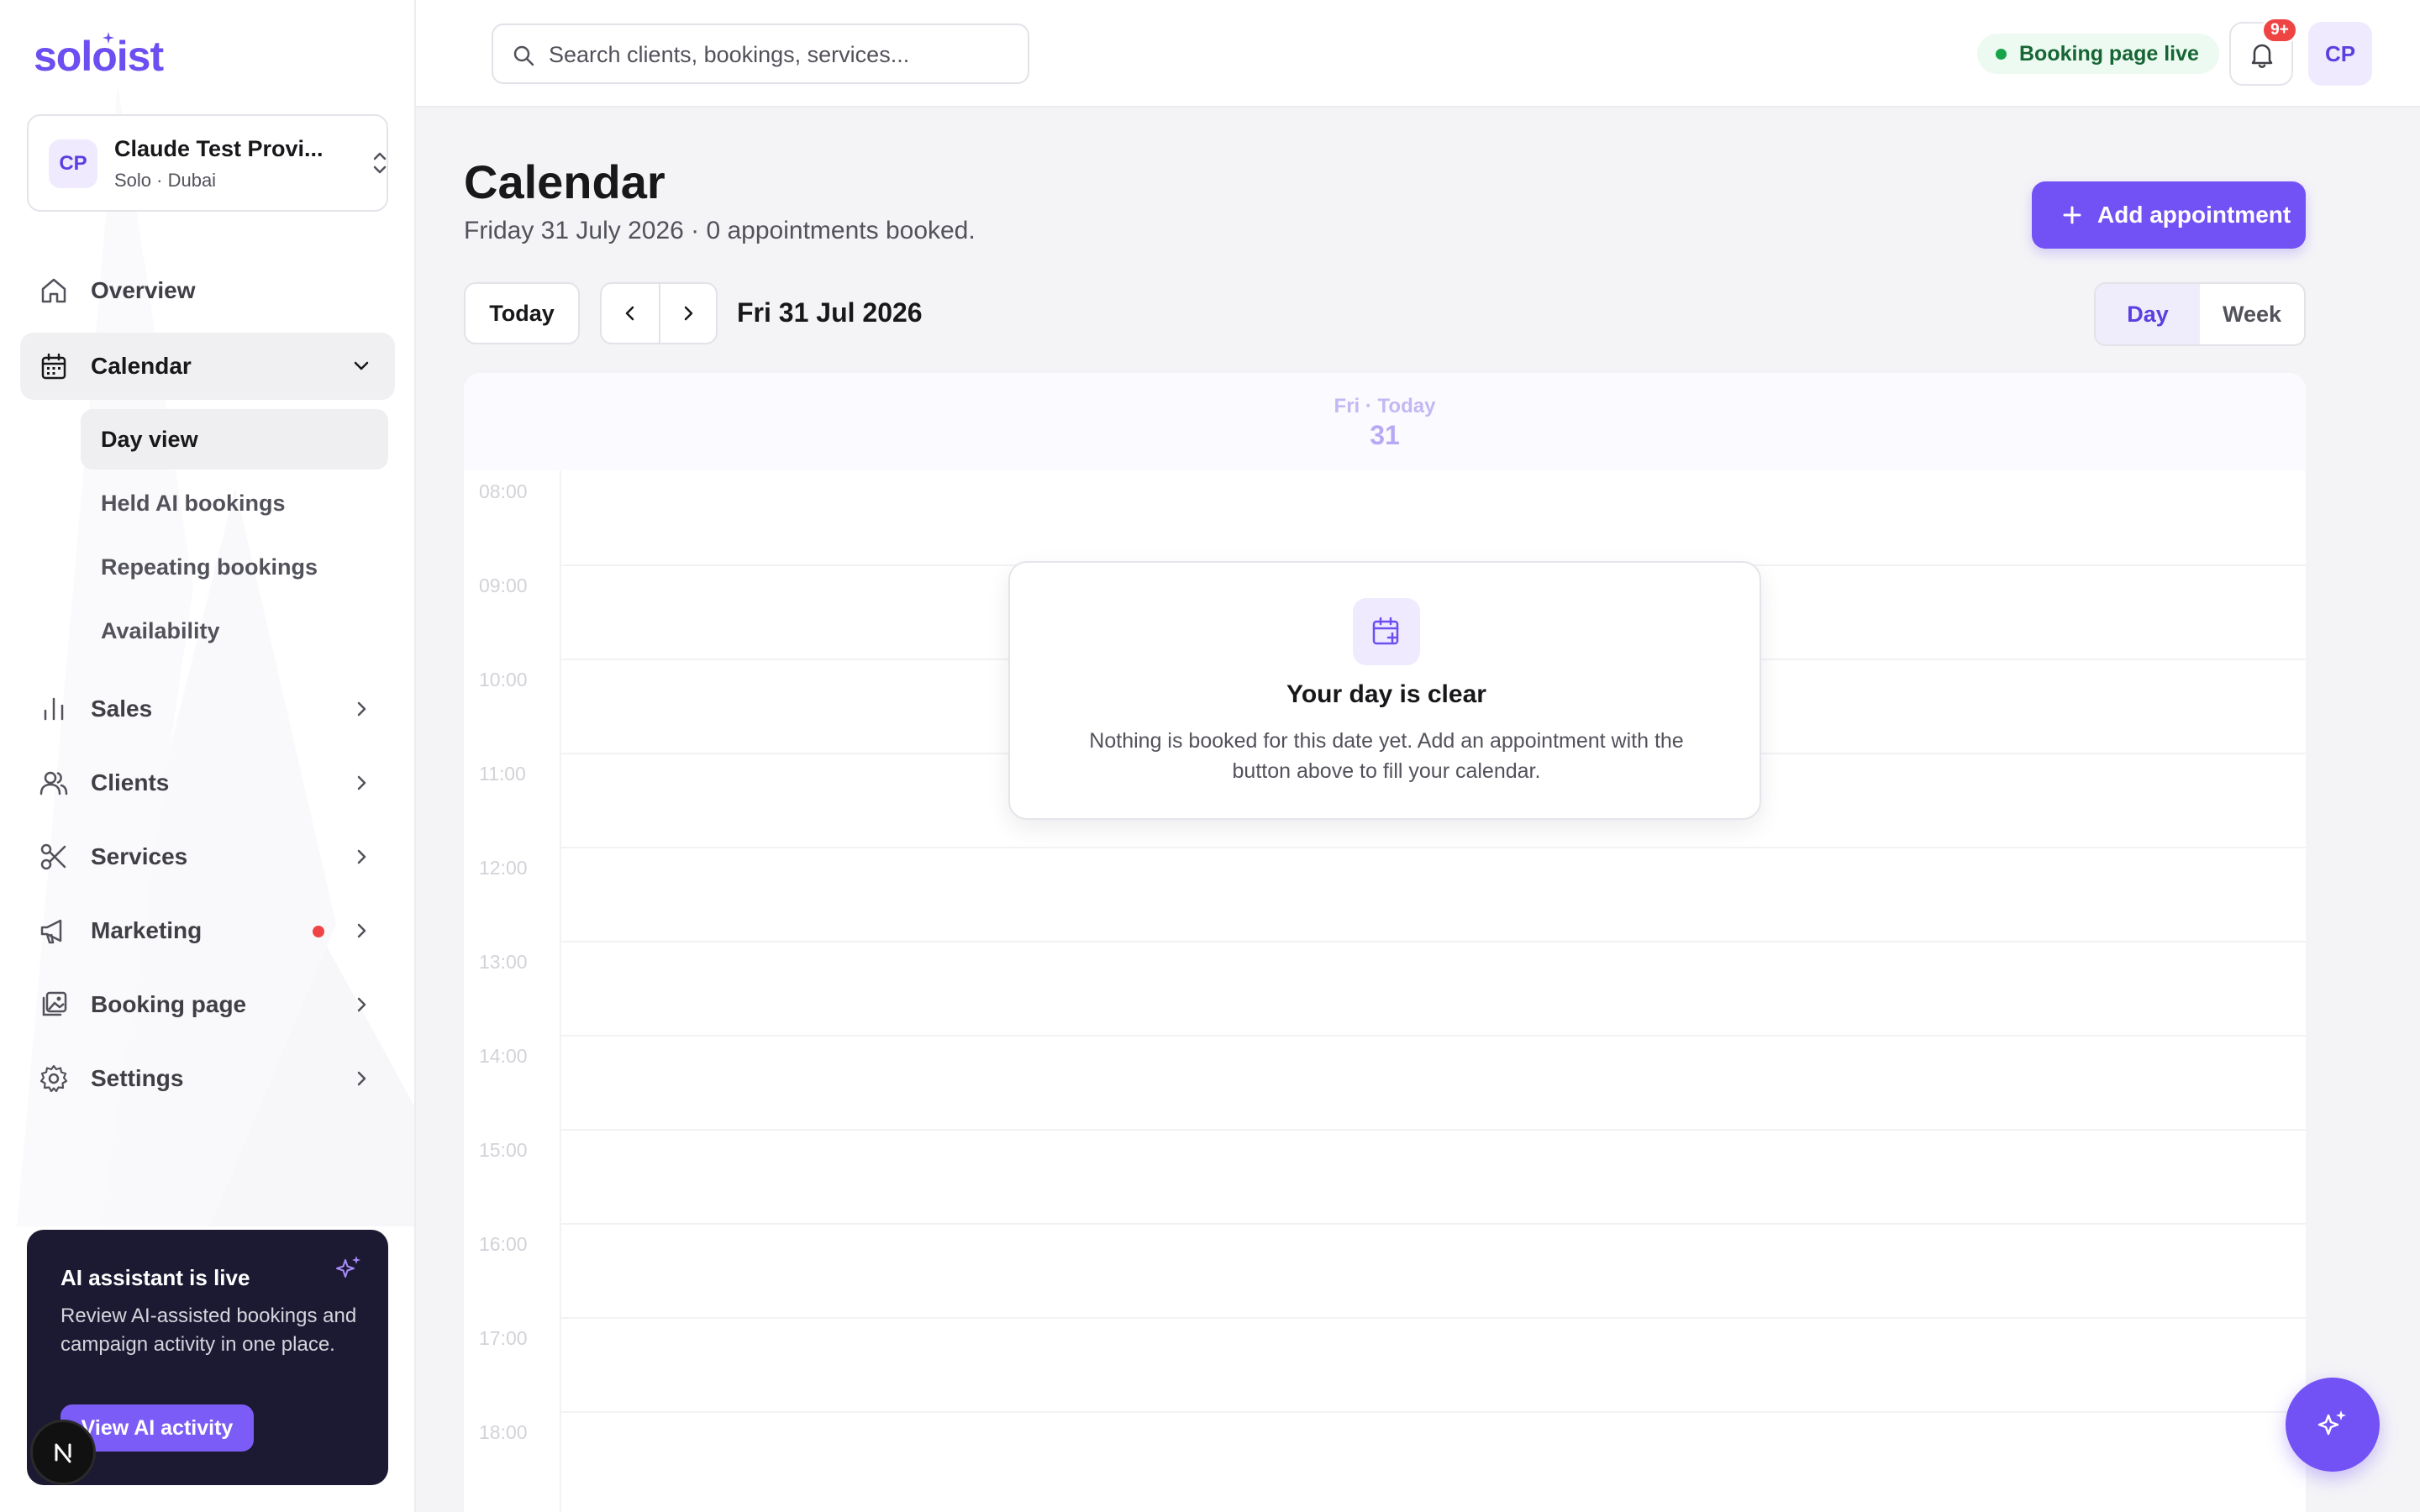  I want to click on chevron-up-down-icon, so click(380, 163).